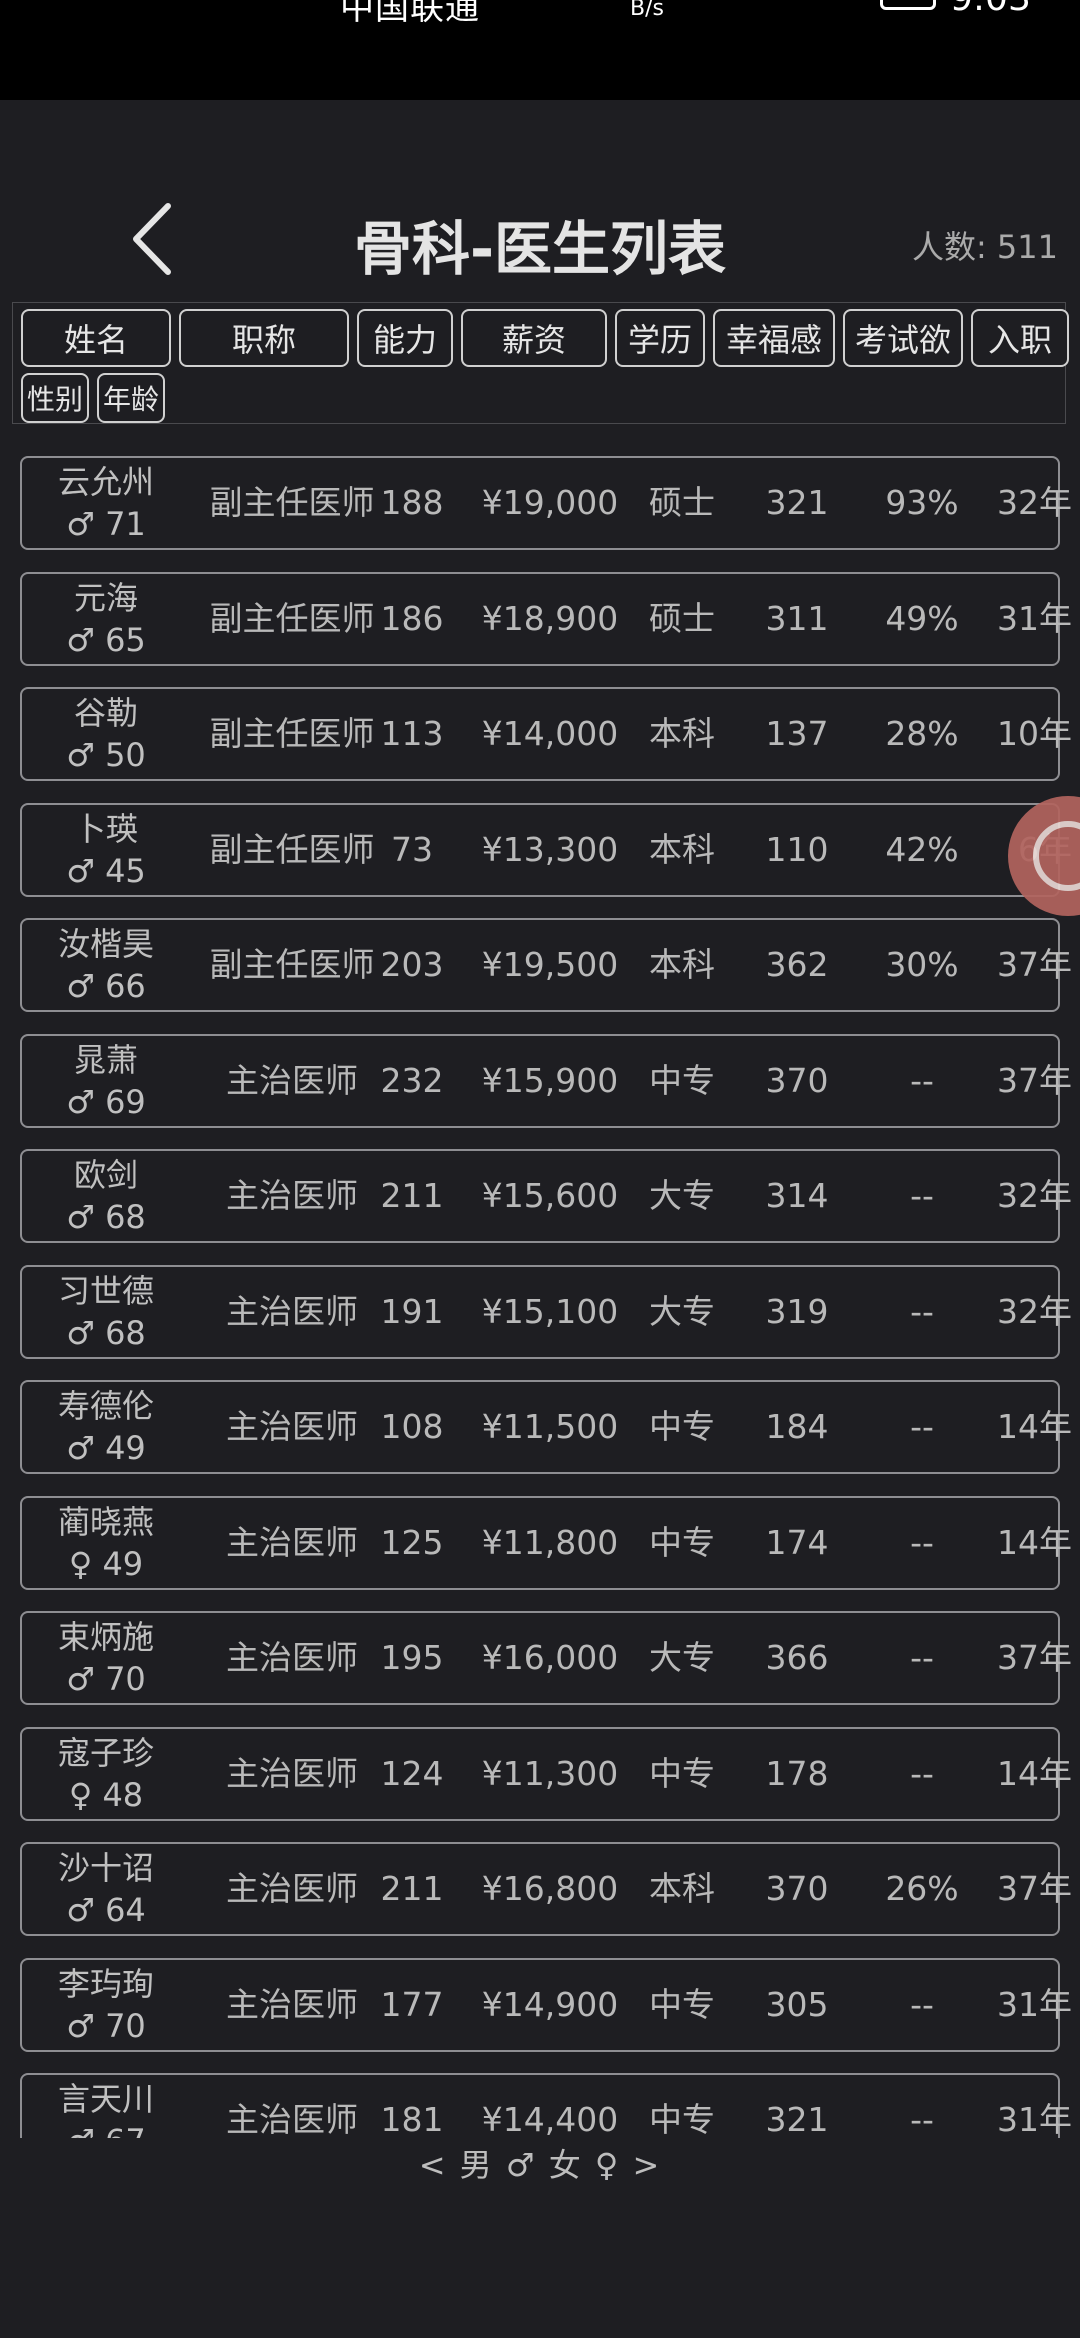 The height and width of the screenshot is (2338, 1080). Describe the element at coordinates (1034, 502) in the screenshot. I see `doctor-tenure: 32年` at that location.